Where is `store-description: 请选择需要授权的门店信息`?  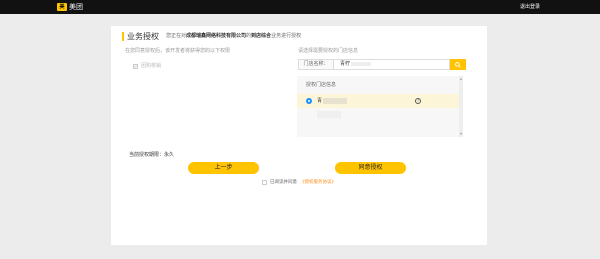 store-description: 请选择需要授权的门店信息 is located at coordinates (328, 51).